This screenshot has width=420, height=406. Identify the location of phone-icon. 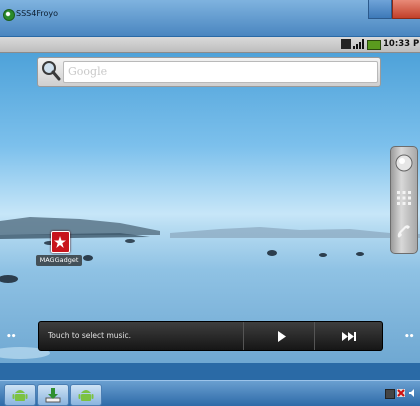
(404, 232).